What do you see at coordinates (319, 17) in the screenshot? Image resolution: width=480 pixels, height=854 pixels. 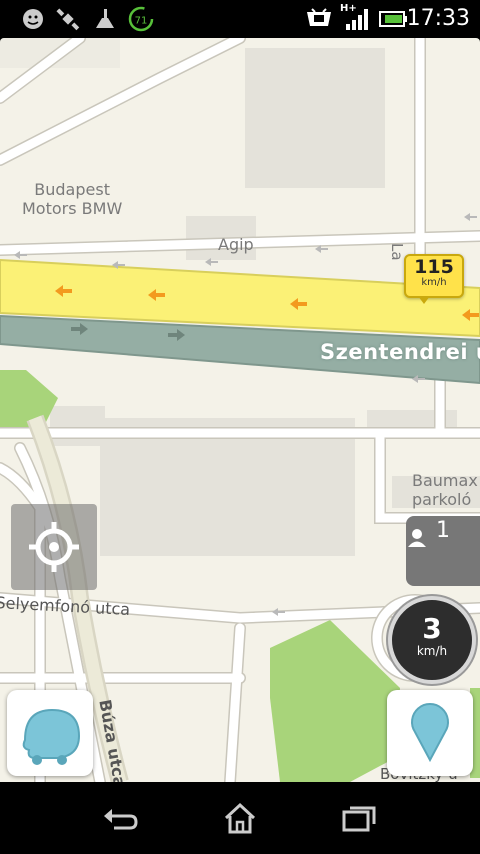 I see `tv-icon` at bounding box center [319, 17].